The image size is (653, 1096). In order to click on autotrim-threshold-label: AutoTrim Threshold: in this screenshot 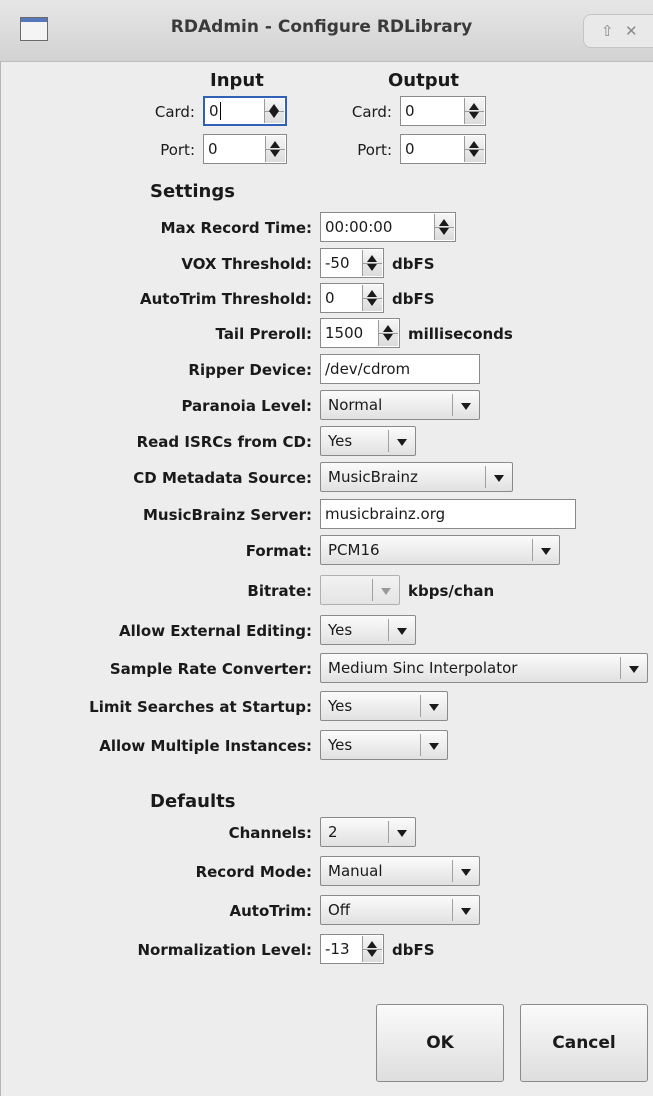, I will do `click(225, 299)`.